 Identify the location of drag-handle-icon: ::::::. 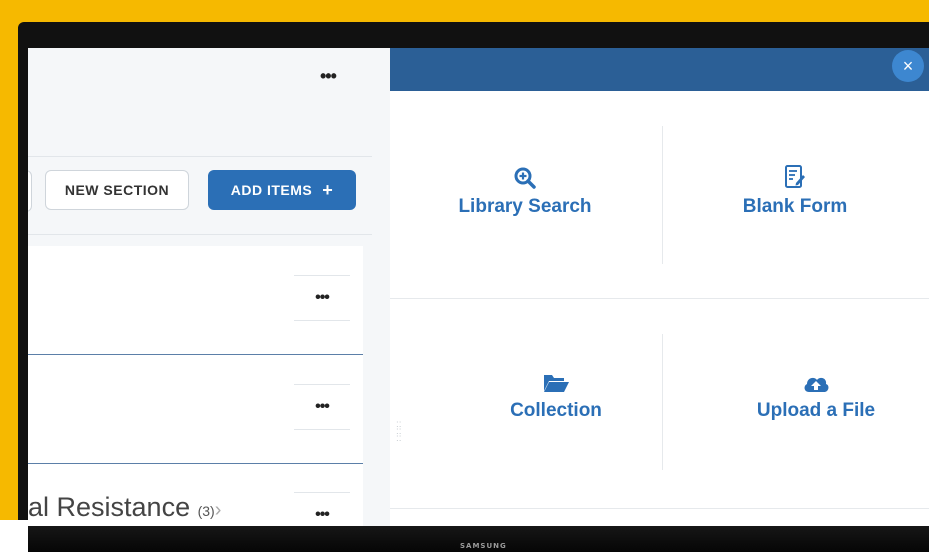
(399, 432).